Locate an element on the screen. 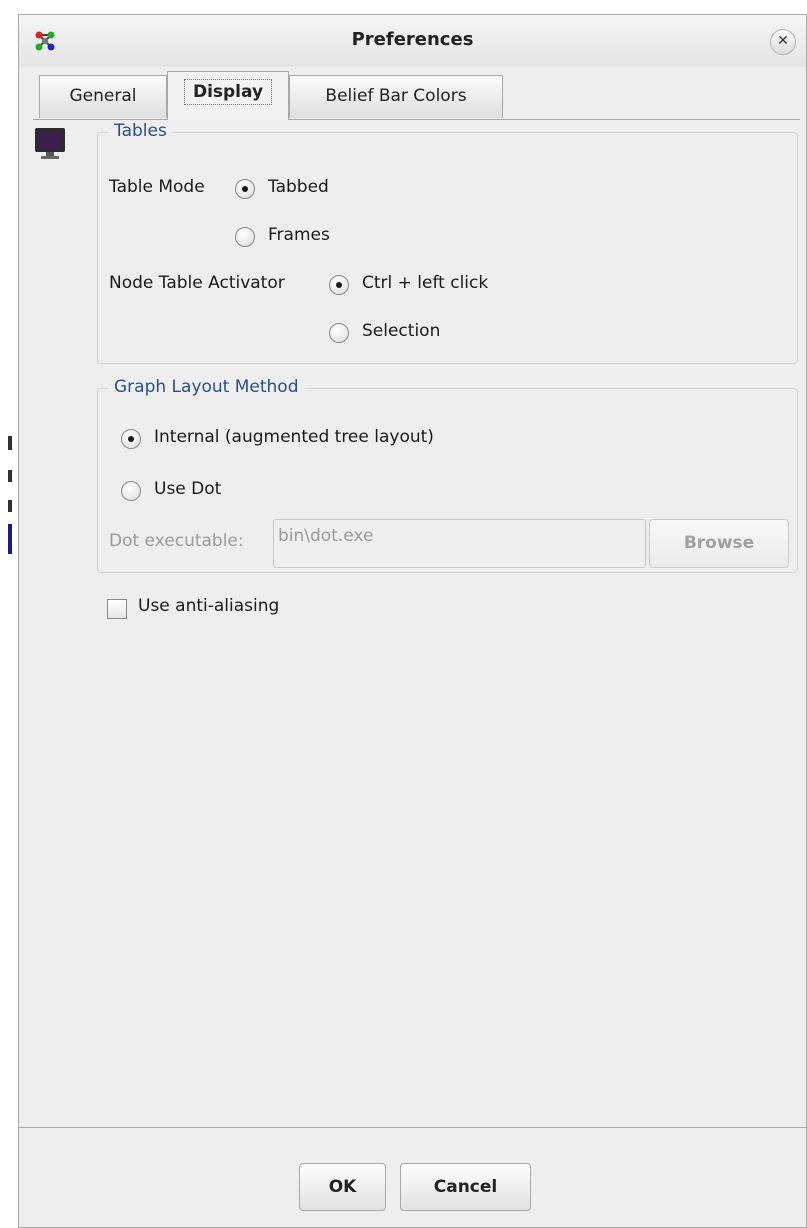 The height and width of the screenshot is (1228, 807). layout-use-dot-radio is located at coordinates (131, 491).